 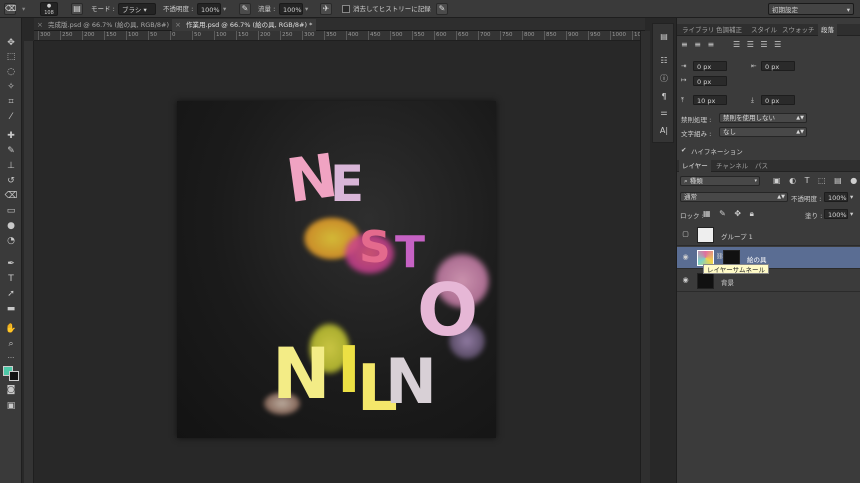 What do you see at coordinates (11, 344) in the screenshot?
I see `zoom-tool-icon: ⌕` at bounding box center [11, 344].